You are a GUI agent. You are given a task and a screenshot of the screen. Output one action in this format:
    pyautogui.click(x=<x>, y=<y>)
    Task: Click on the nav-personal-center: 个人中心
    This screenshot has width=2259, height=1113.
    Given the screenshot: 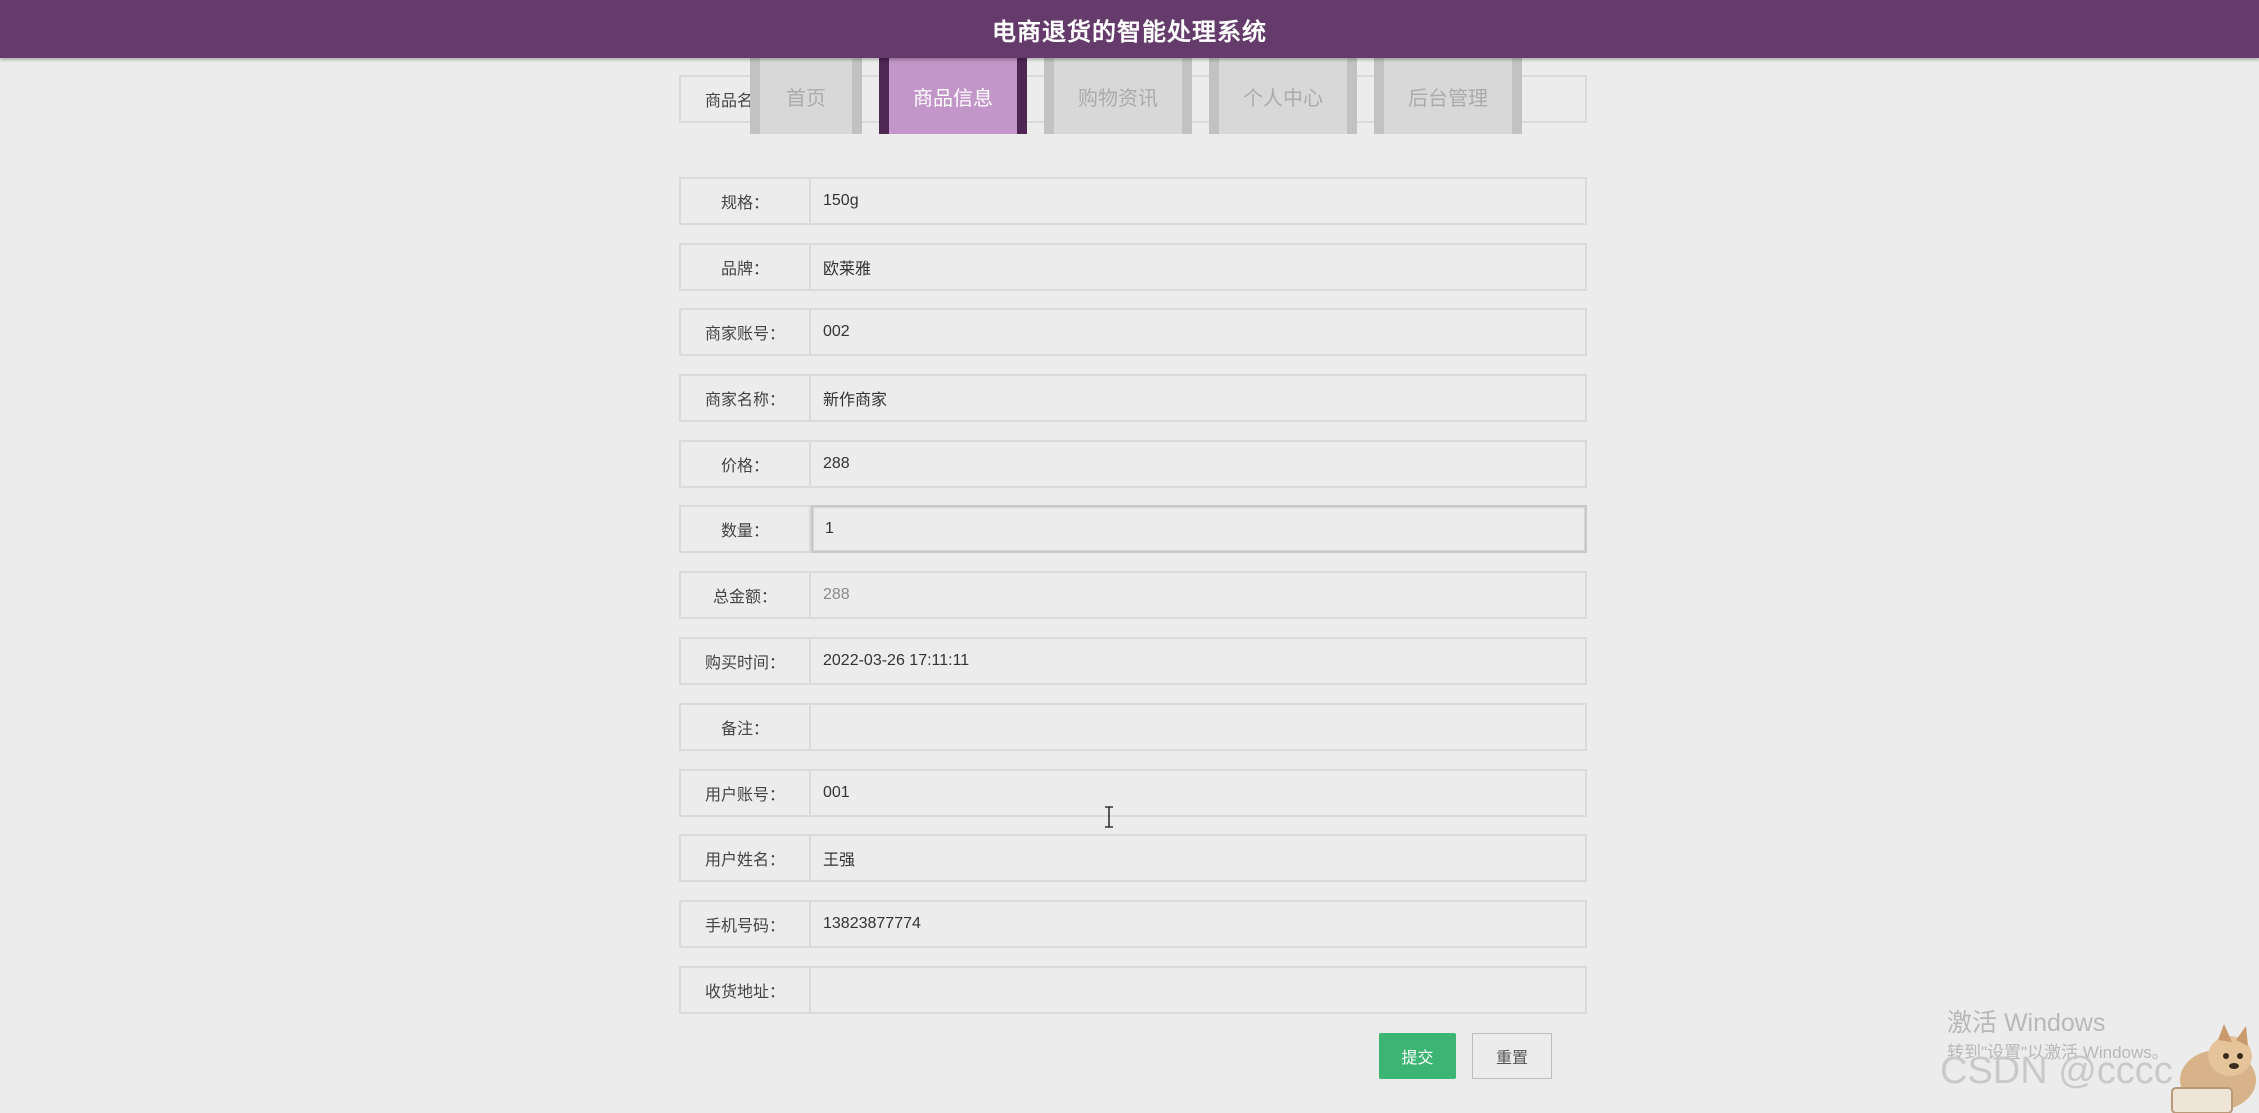 What is the action you would take?
    pyautogui.click(x=1283, y=96)
    